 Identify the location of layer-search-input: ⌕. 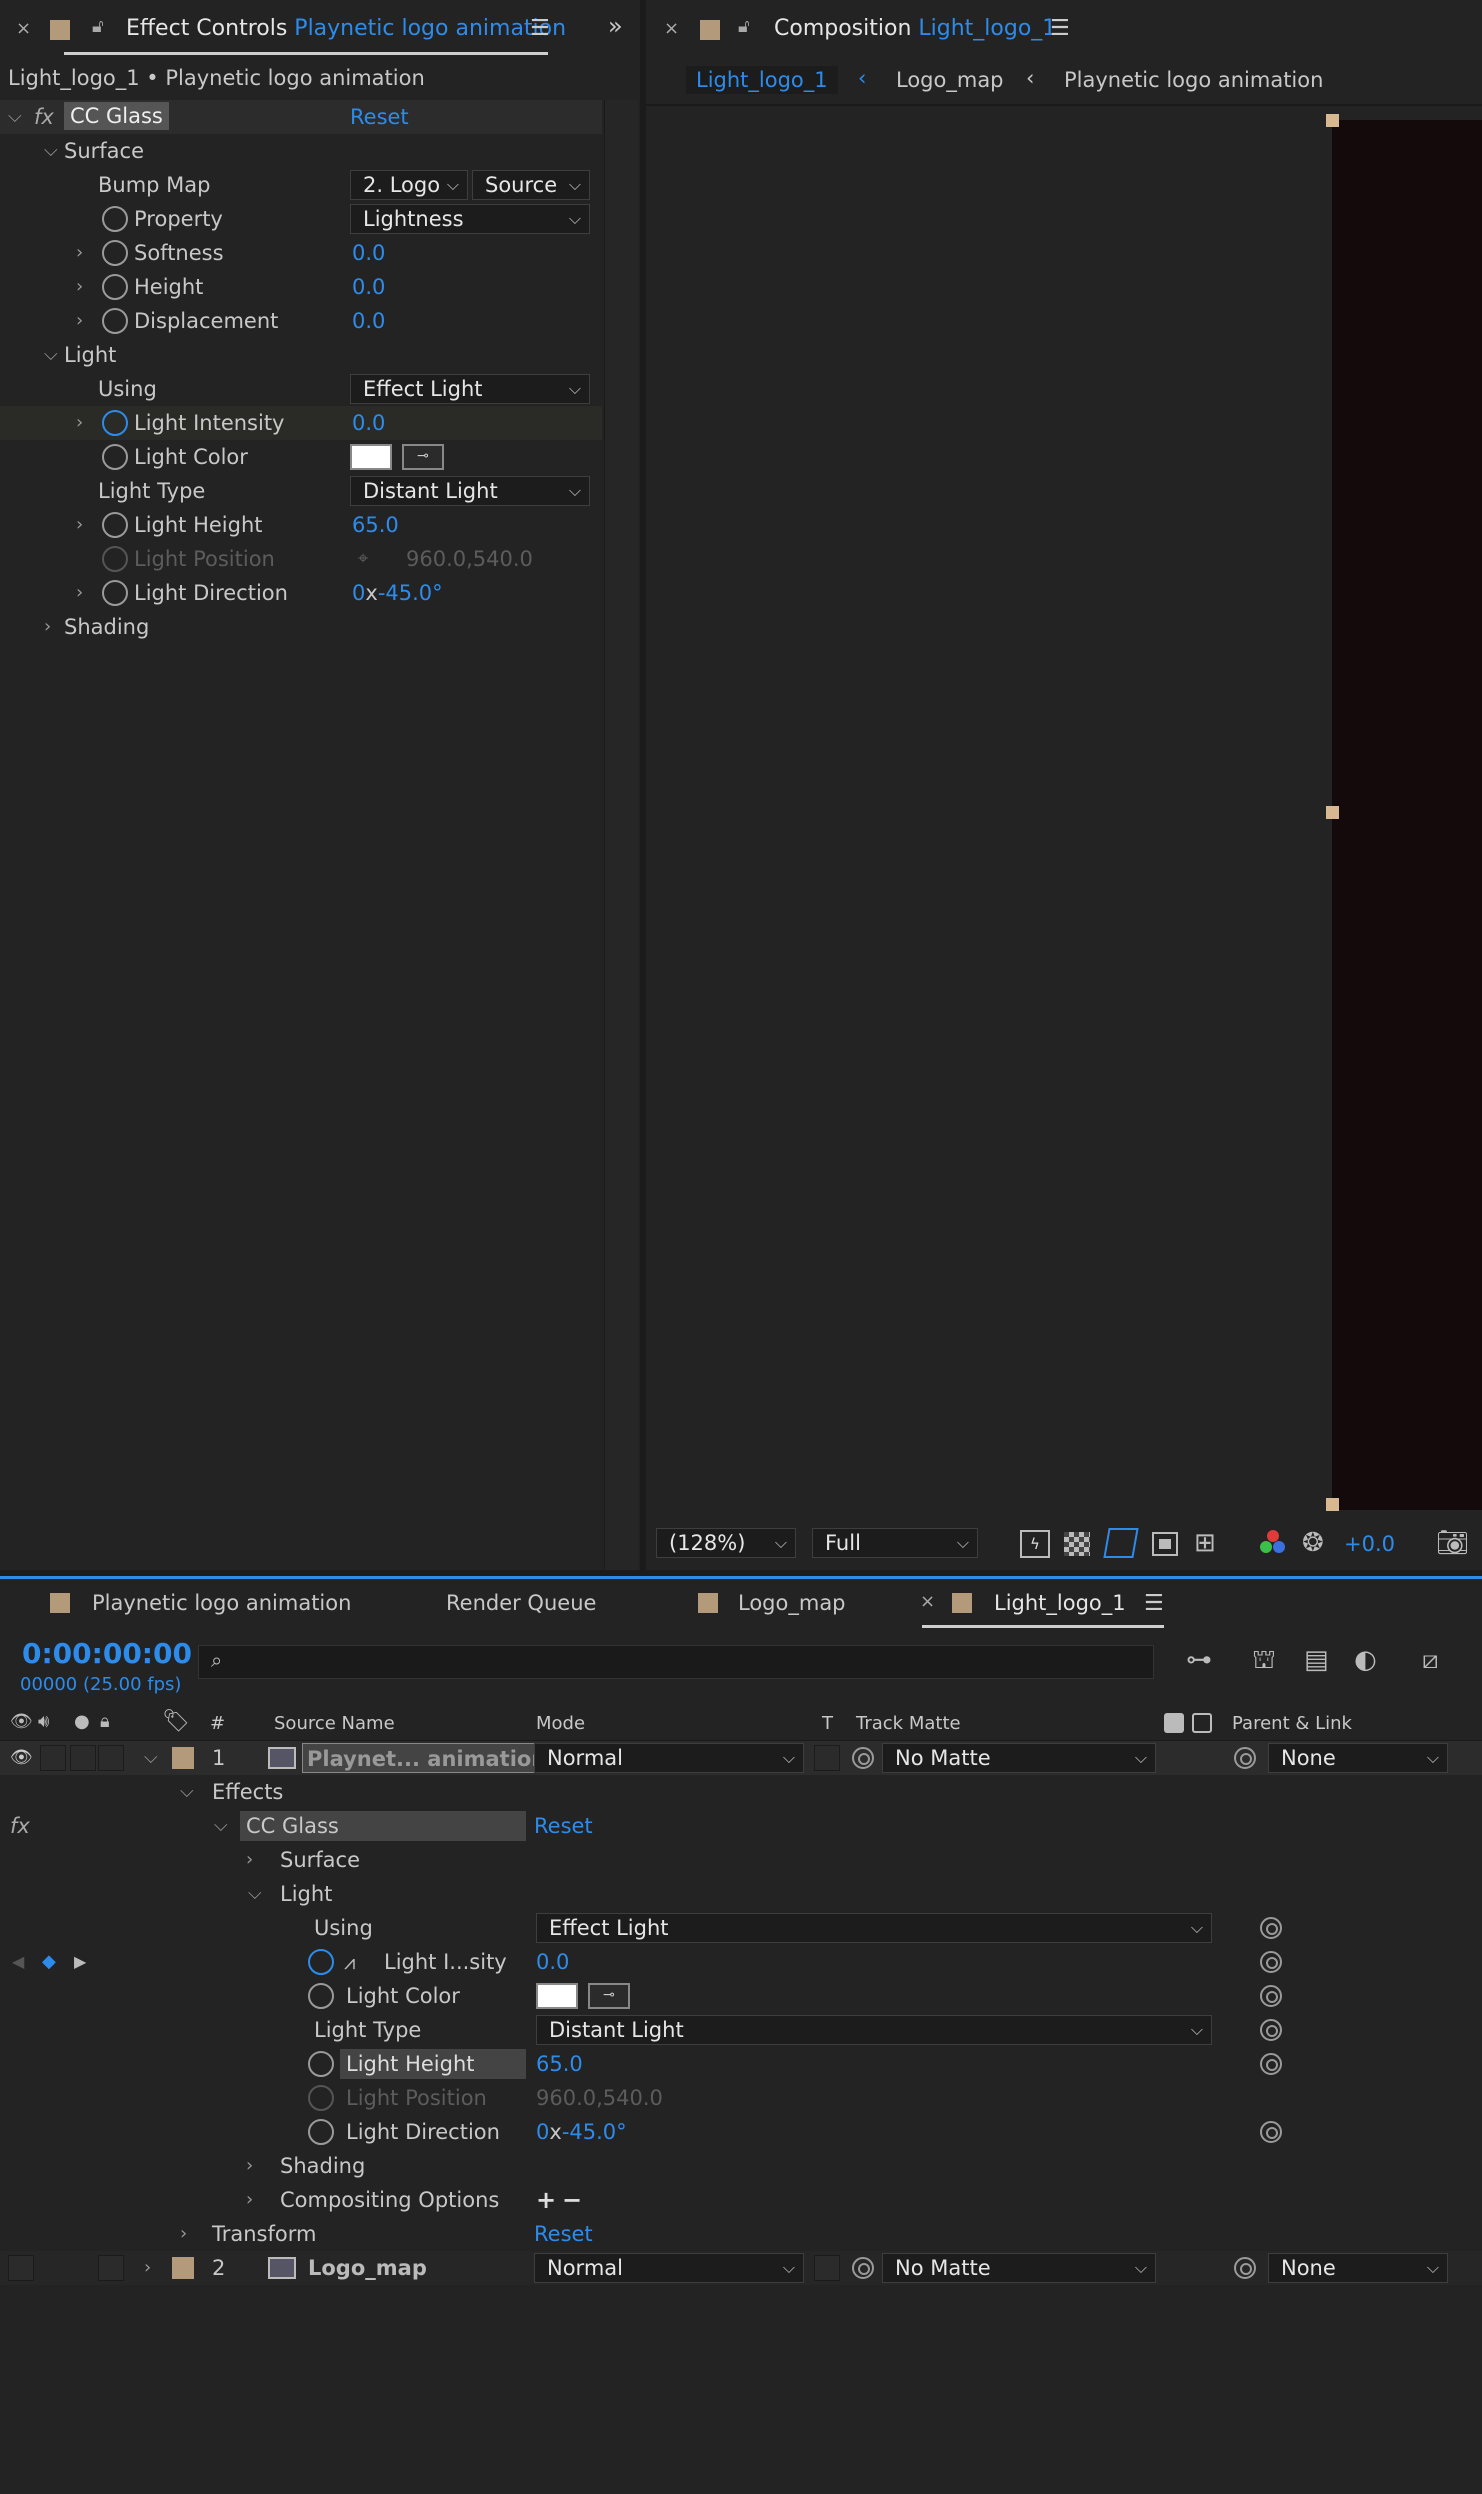
(676, 1662).